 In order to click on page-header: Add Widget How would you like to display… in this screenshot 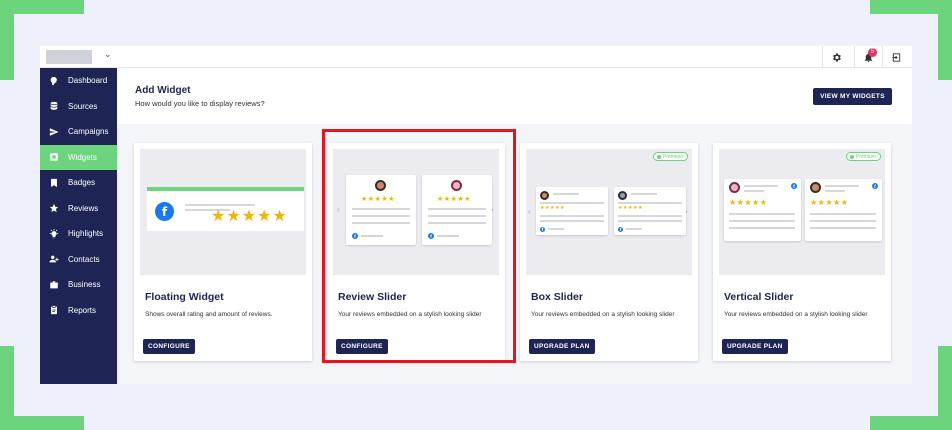, I will do `click(514, 96)`.